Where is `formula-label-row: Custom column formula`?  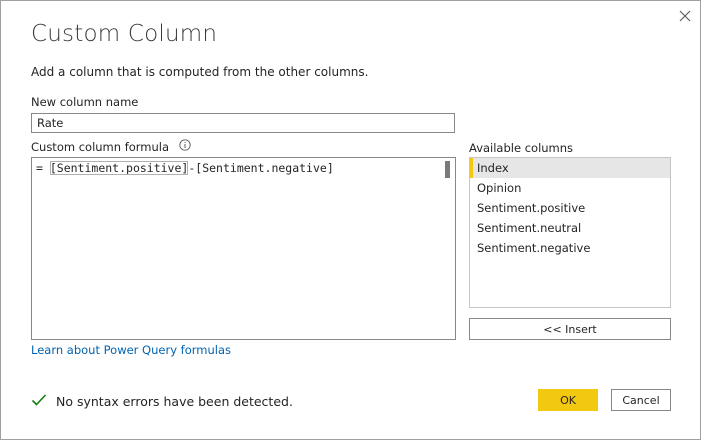
formula-label-row: Custom column formula is located at coordinates (111, 147).